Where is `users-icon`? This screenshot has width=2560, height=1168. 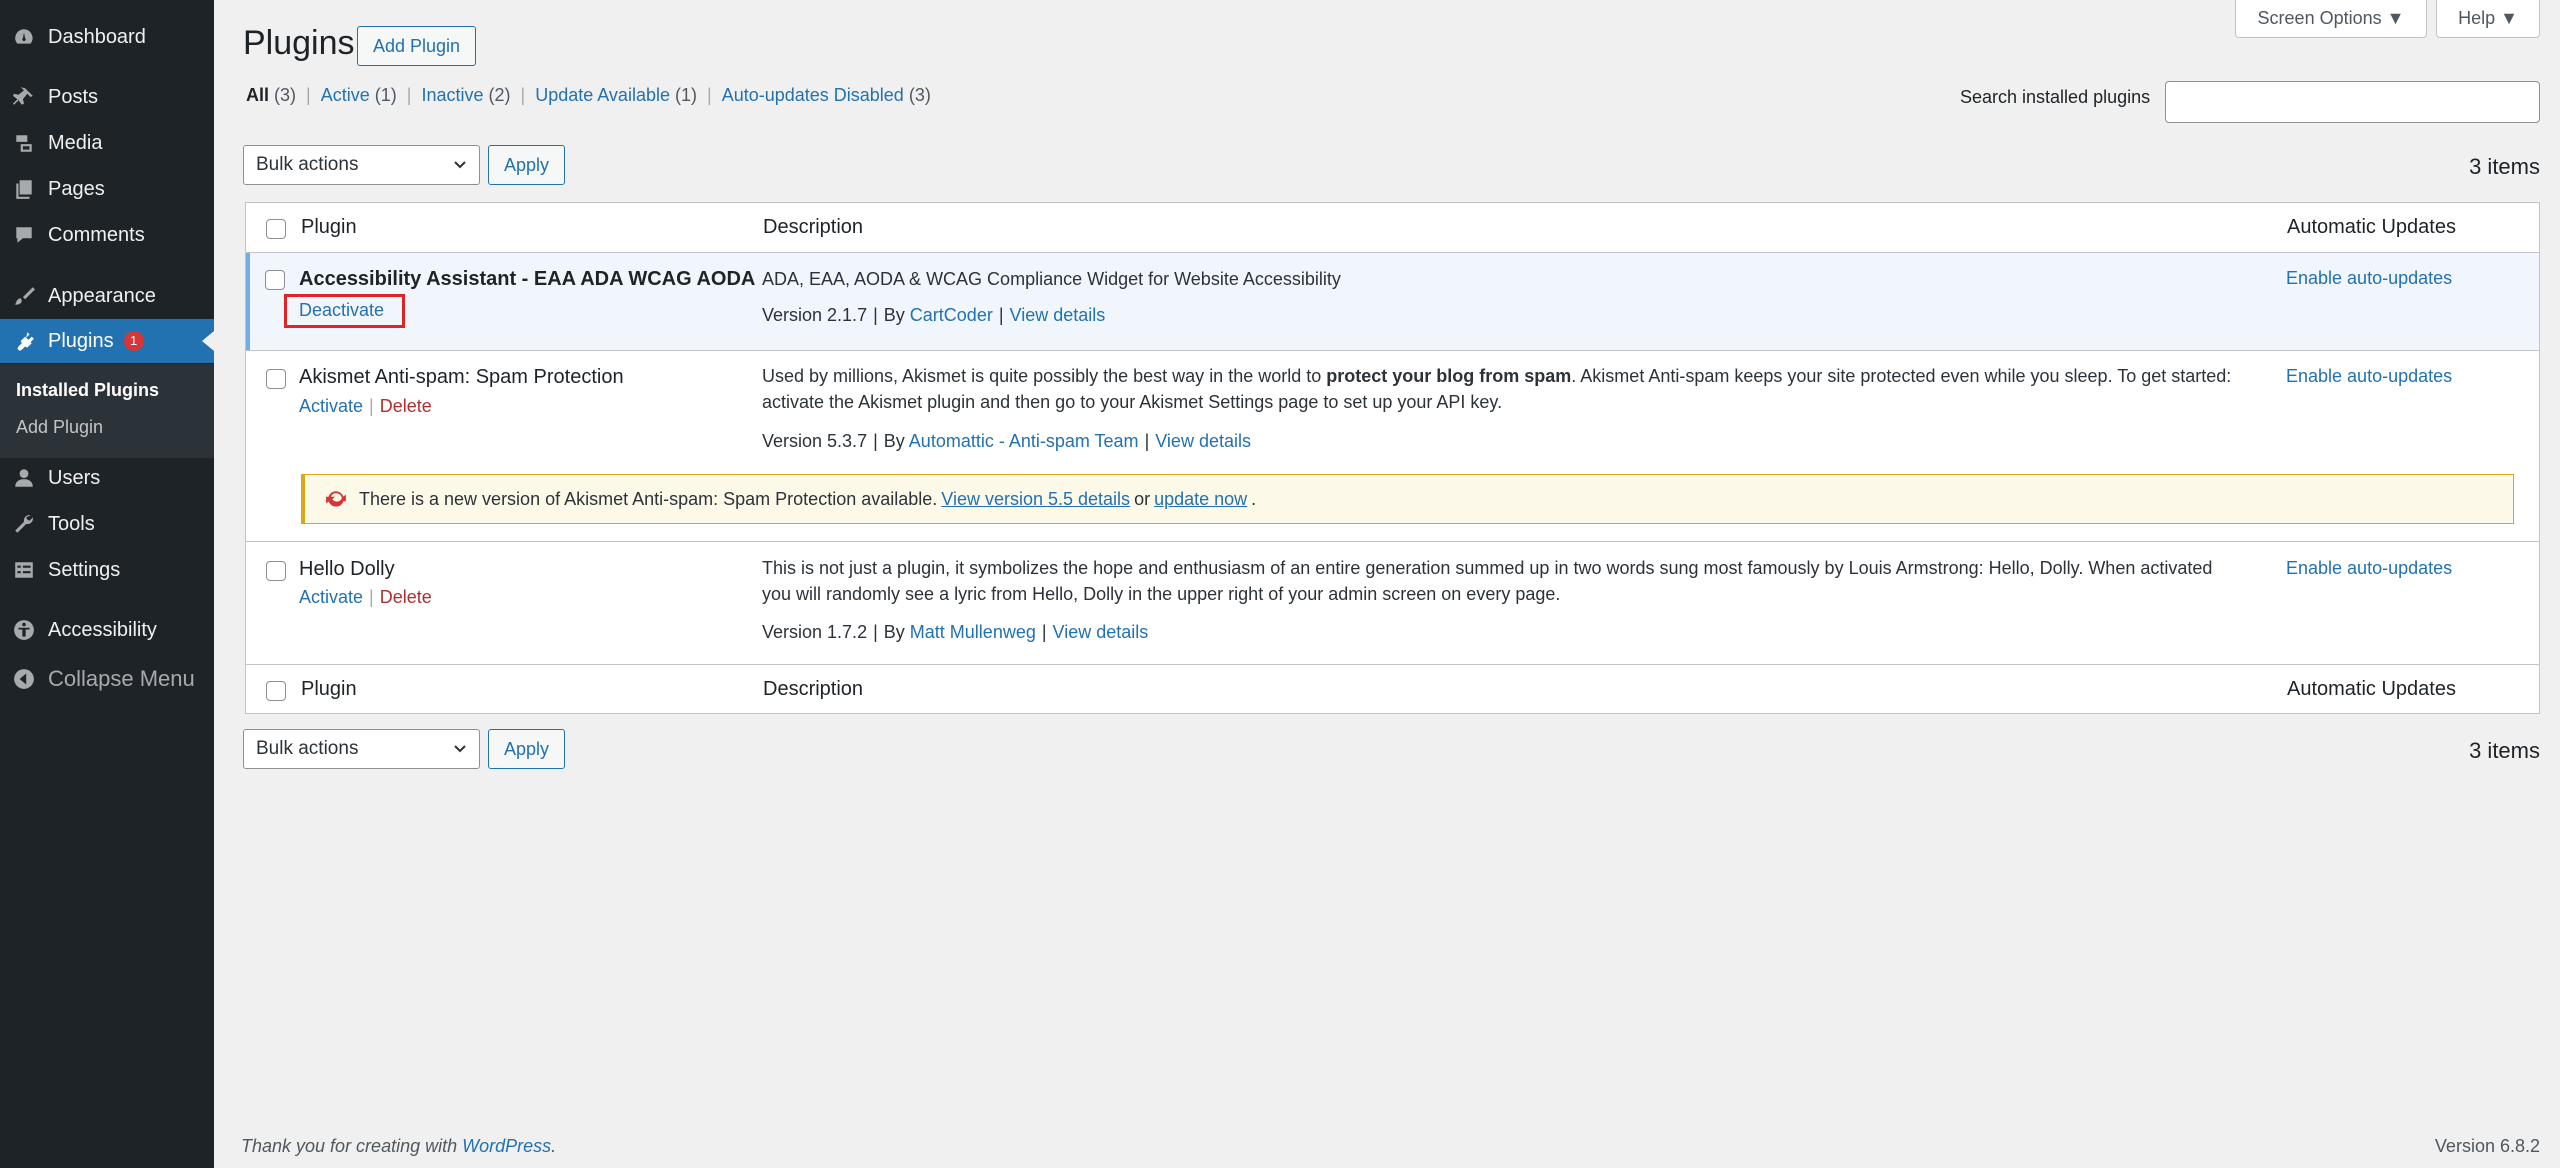 users-icon is located at coordinates (24, 478).